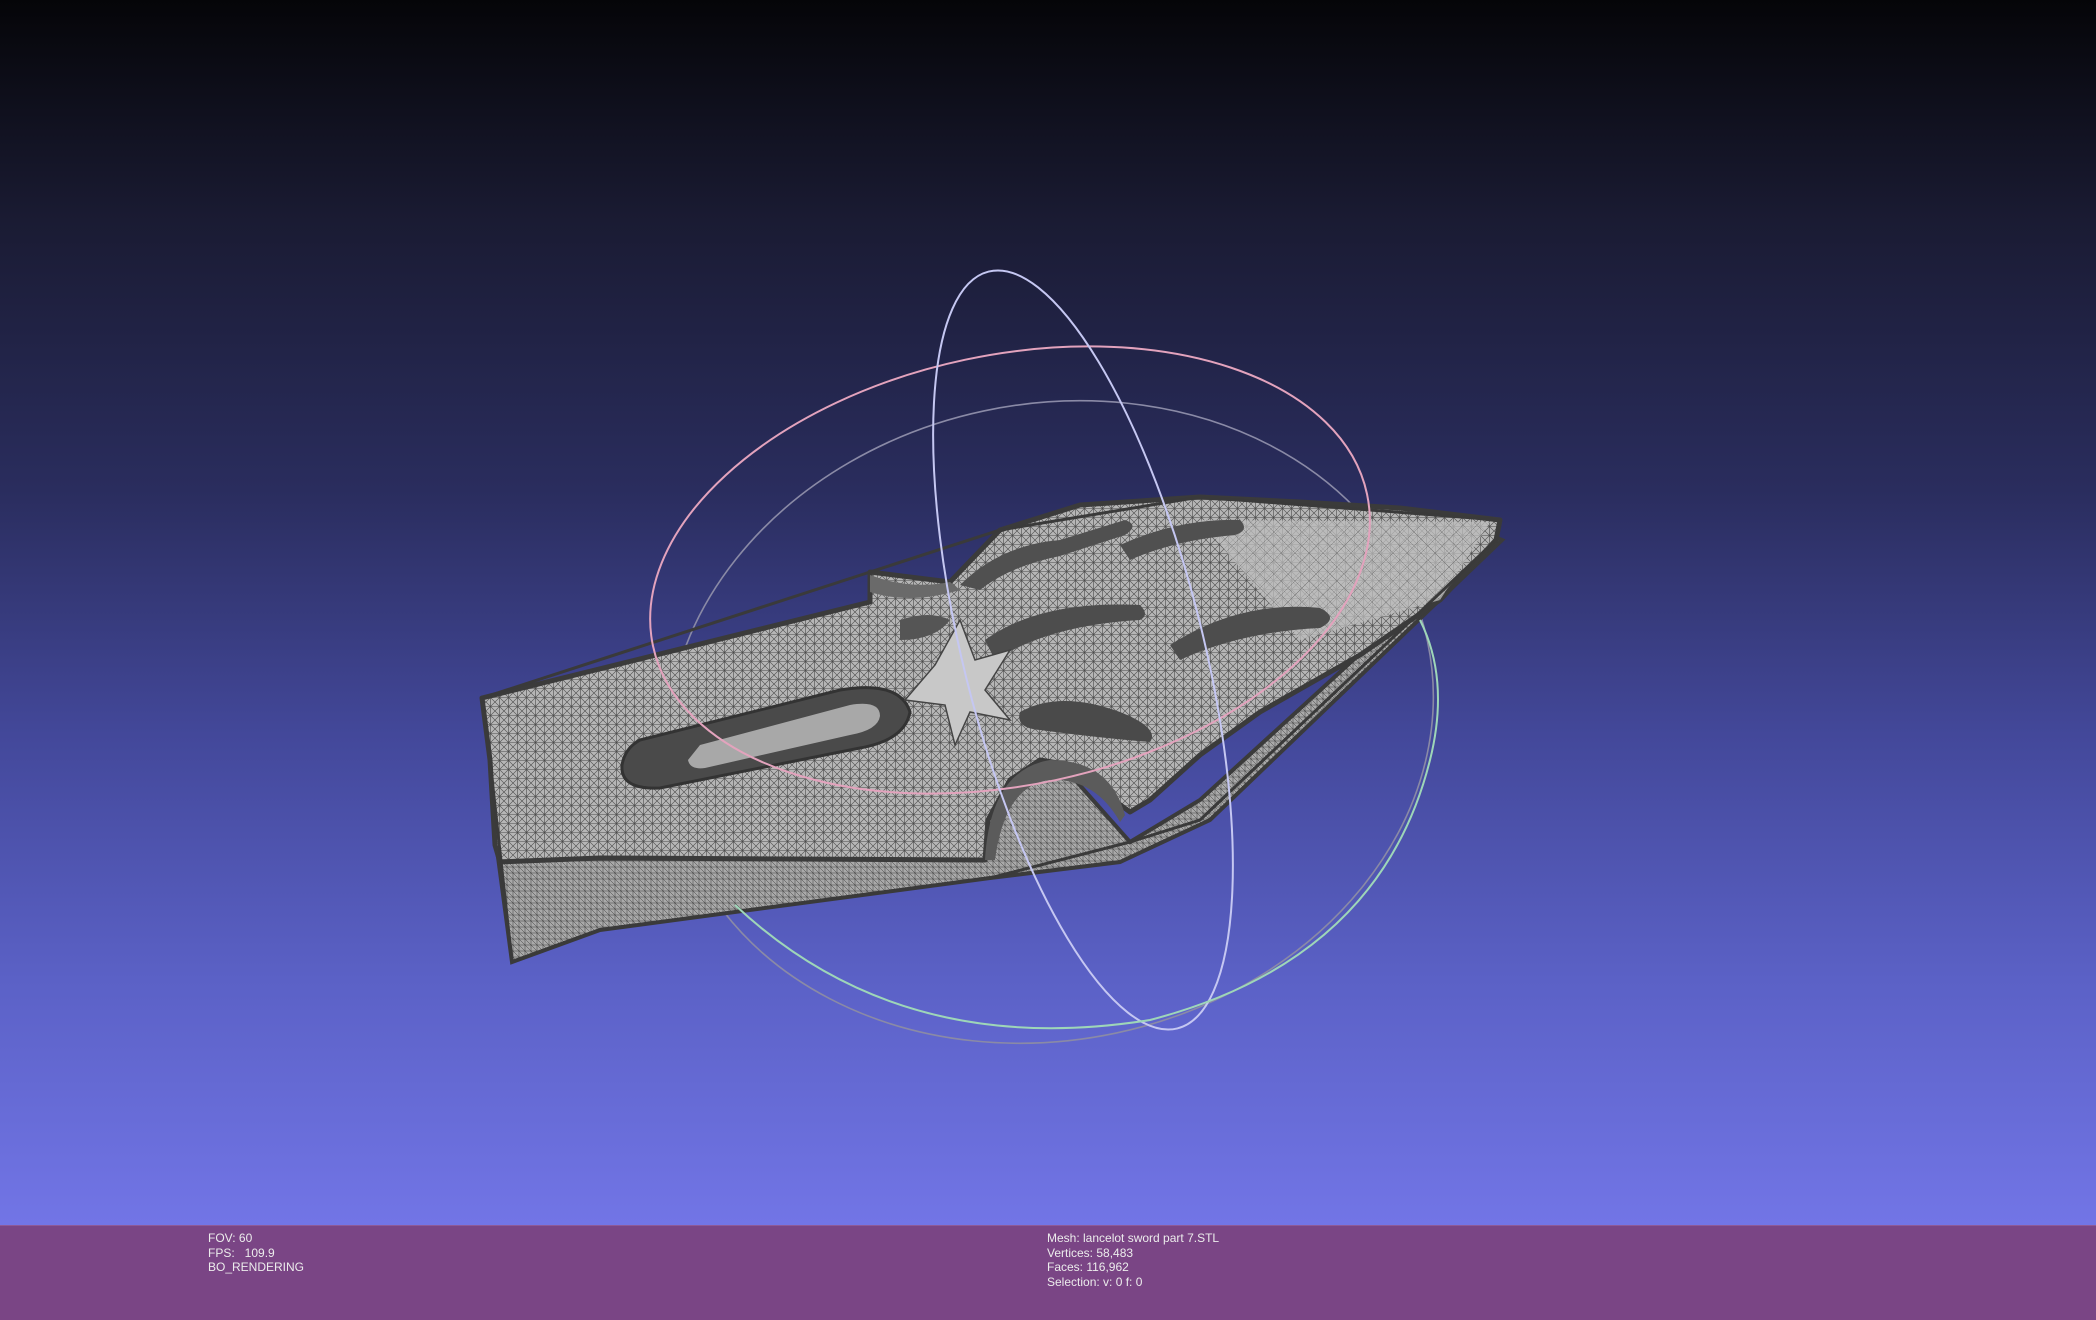 The width and height of the screenshot is (2096, 1320). I want to click on render-info: FOV: 60 FPS: 109.9 BO_RENDERING, so click(256, 1253).